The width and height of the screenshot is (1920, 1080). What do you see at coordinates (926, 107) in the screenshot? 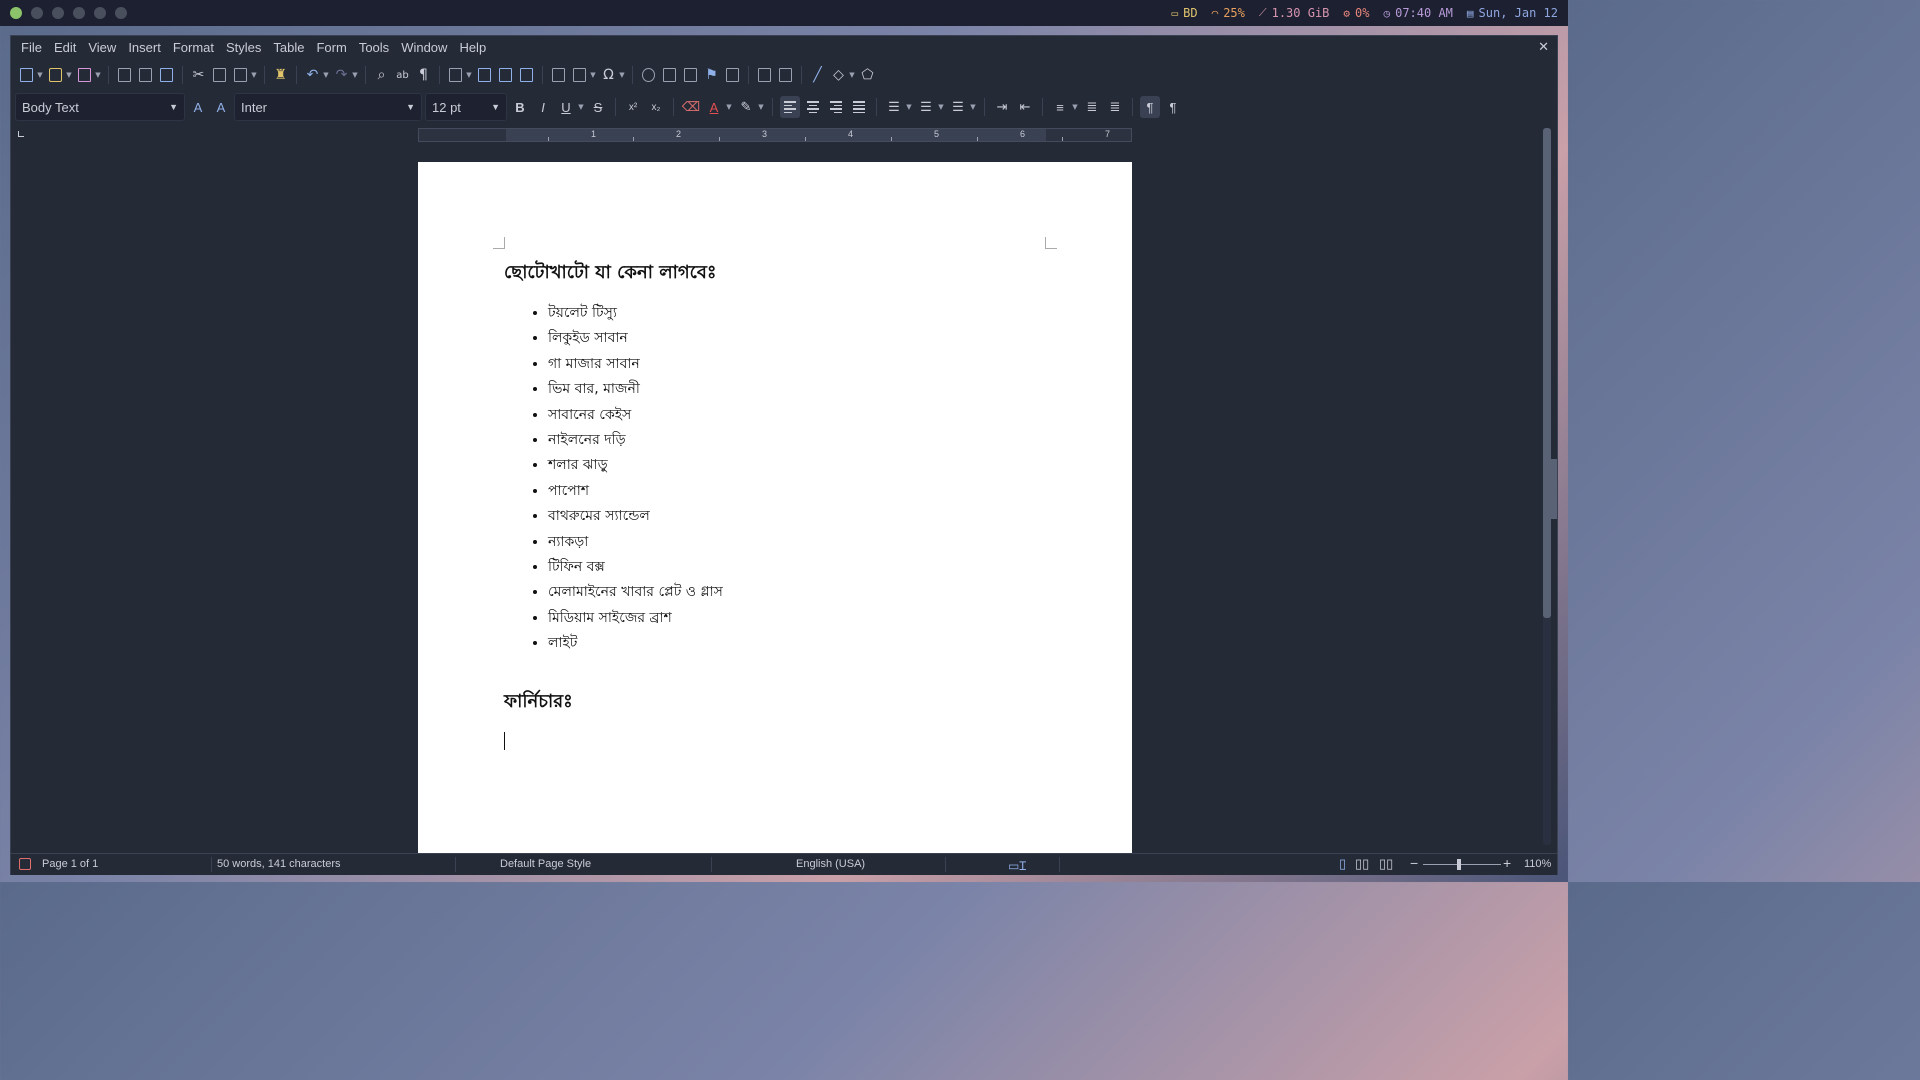
I see `ordered-list-button: ☰` at bounding box center [926, 107].